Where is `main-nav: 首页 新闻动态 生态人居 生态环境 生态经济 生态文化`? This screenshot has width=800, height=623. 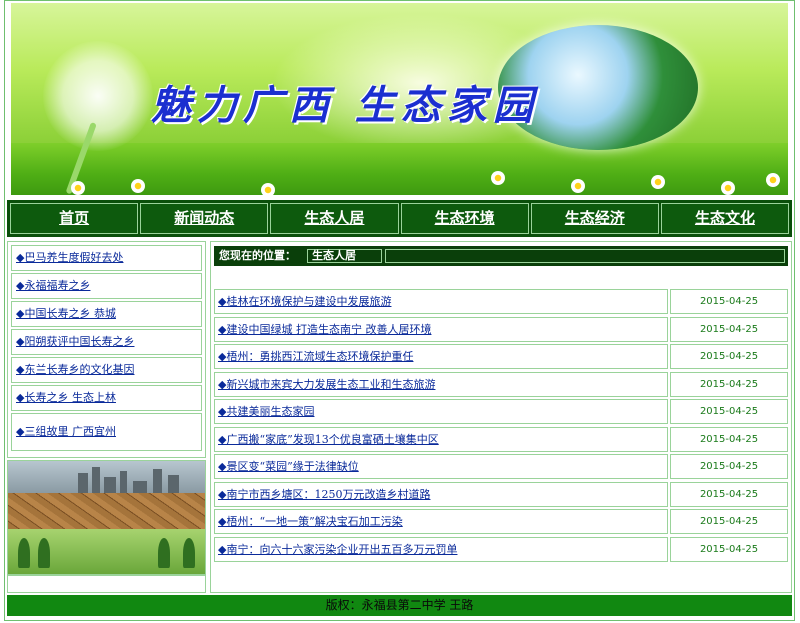
main-nav: 首页 新闻动态 生态人居 生态环境 生态经济 生态文化 is located at coordinates (399, 218).